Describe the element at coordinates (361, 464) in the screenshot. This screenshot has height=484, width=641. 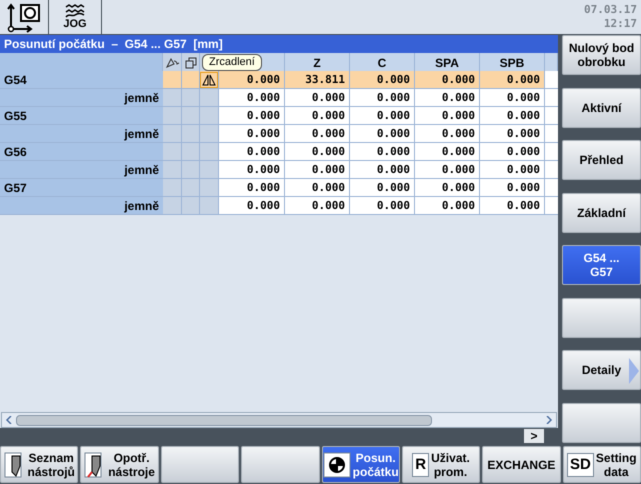
I see `softkey: Posun. počátku` at that location.